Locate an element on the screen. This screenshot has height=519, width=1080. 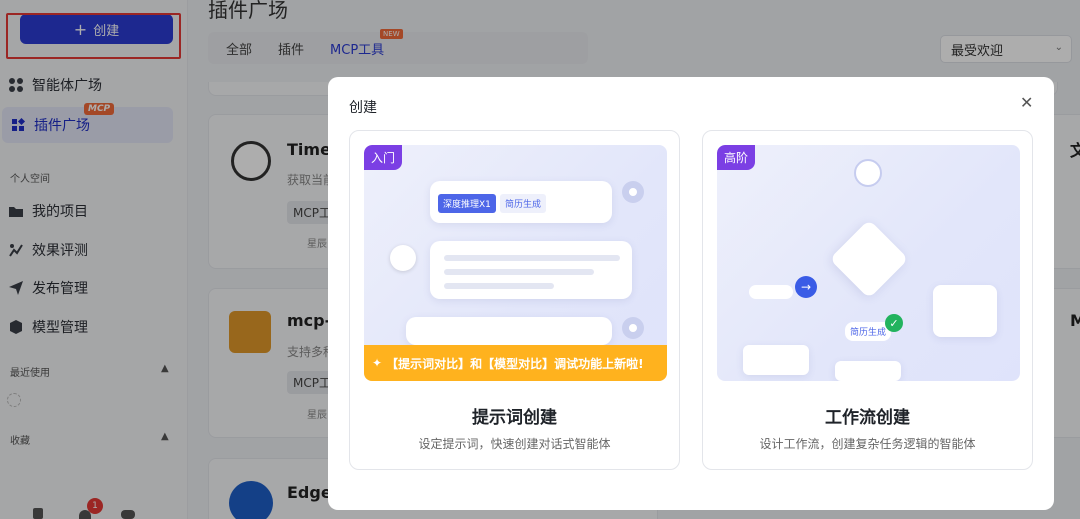
option-desc: 设定提示词，快速创建对话式智能体 is located at coordinates (514, 444).